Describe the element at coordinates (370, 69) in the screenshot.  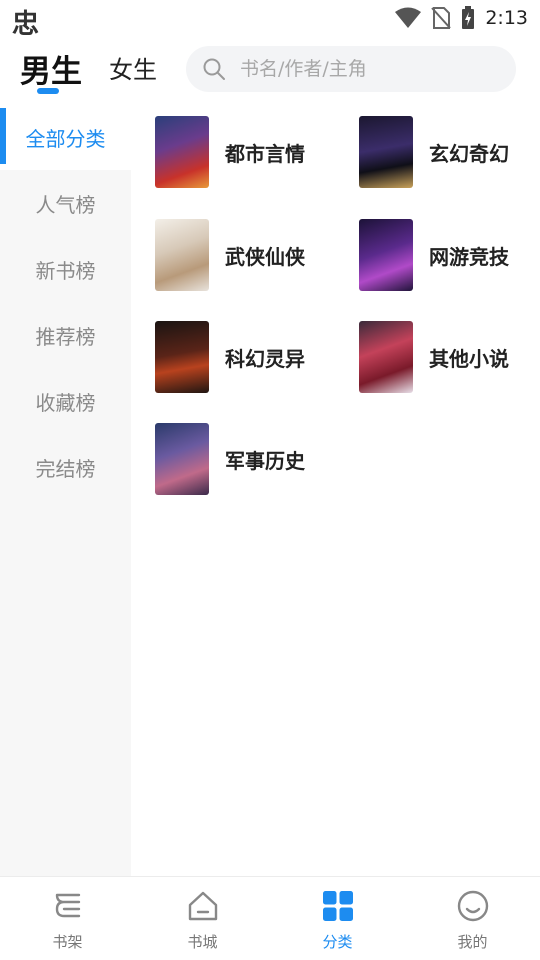
I see `search-input` at that location.